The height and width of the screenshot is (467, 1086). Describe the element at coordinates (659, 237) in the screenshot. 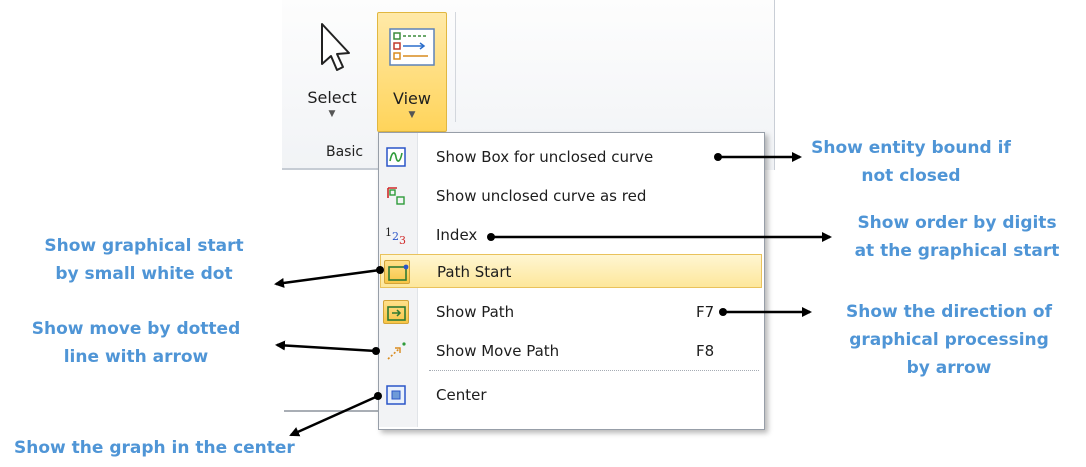

I see `arrow-order-digits` at that location.